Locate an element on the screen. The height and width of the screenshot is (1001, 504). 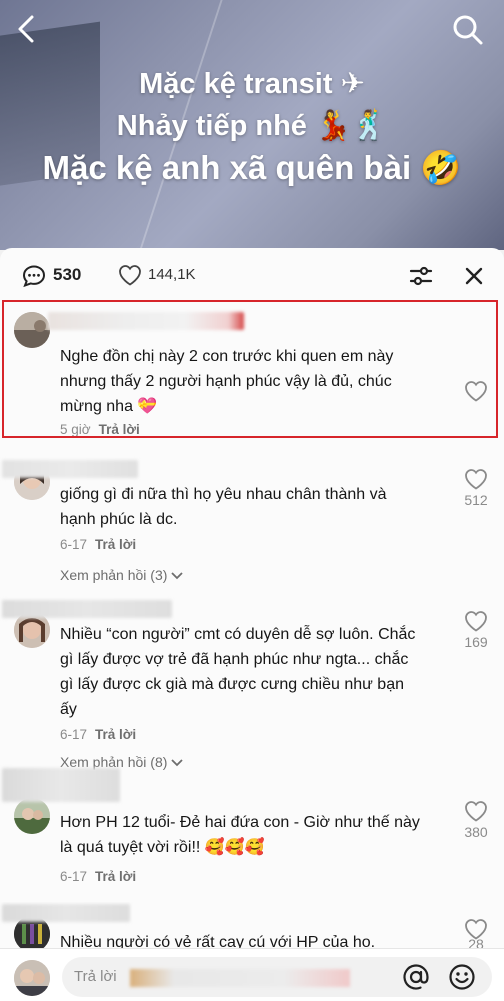
caption-line-2: Nhảy tiếp nhé 💃🕺 is located at coordinates (252, 125).